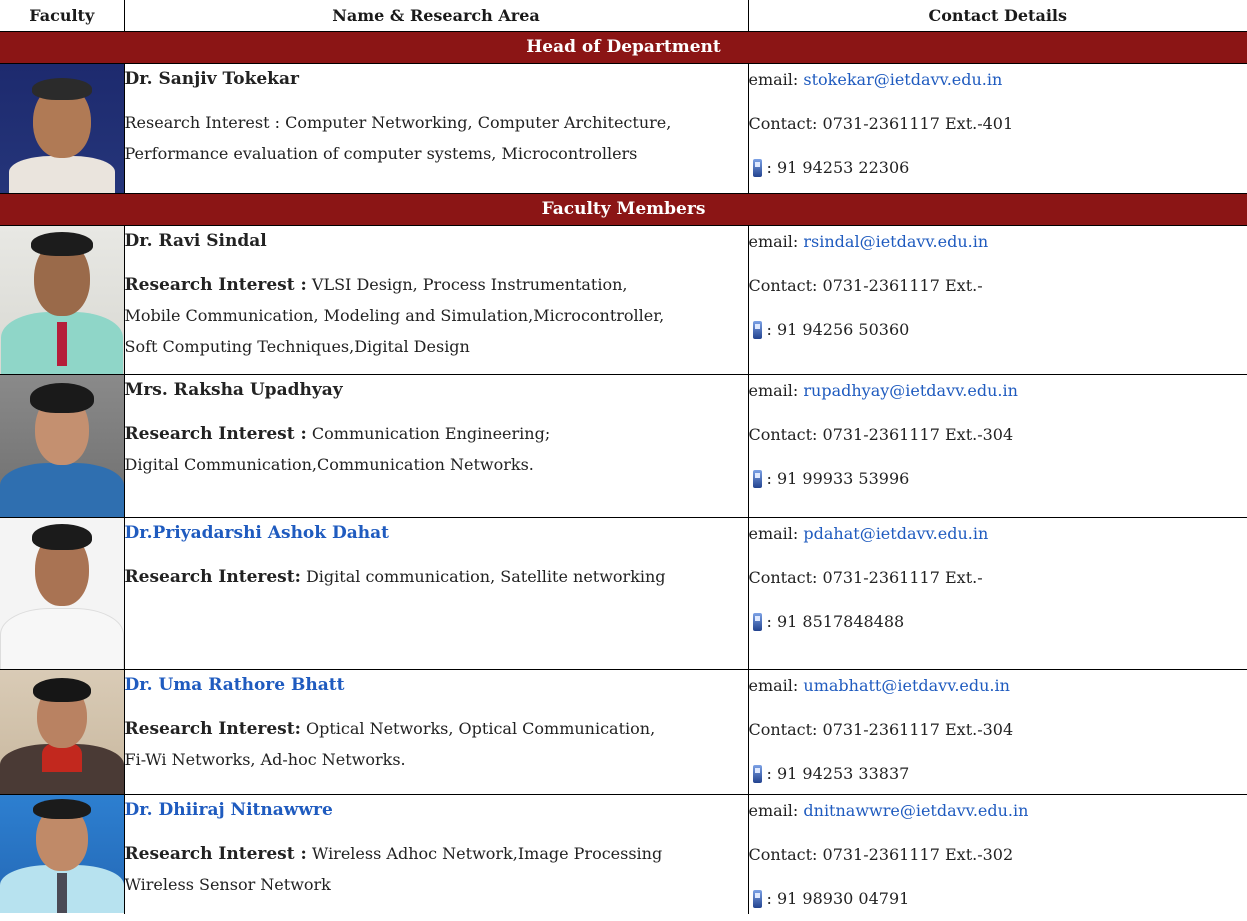 This screenshot has width=1247, height=921. Describe the element at coordinates (838, 167) in the screenshot. I see `mobile-number: : 91 94253 22306` at that location.